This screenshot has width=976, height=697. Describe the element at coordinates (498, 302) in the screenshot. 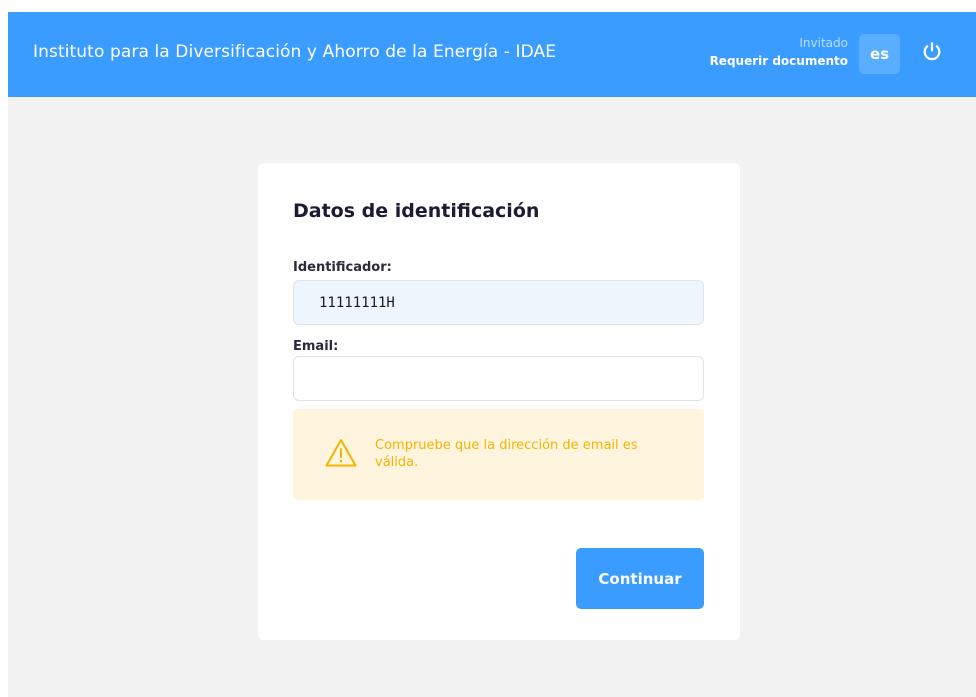

I see `identifier-input` at that location.